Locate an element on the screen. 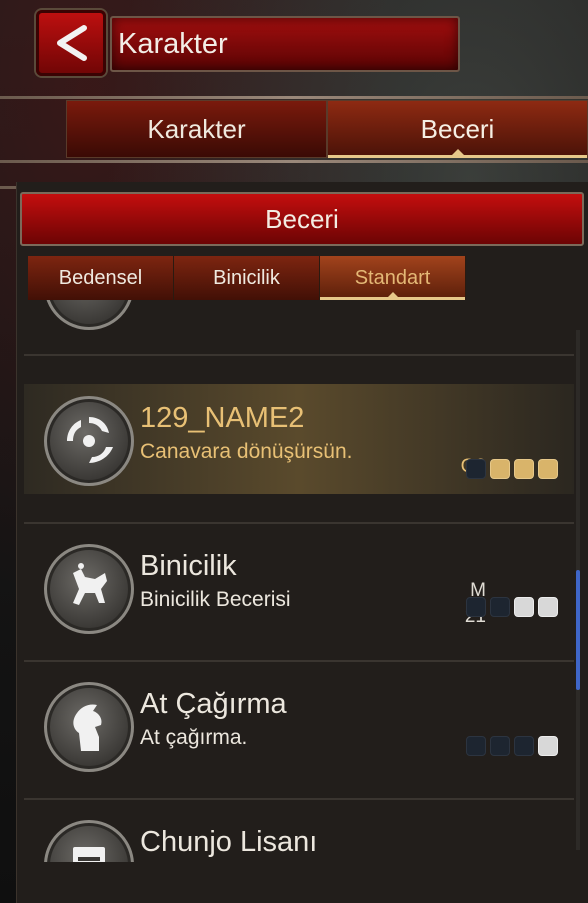 The height and width of the screenshot is (903, 588). tab-beceri: Beceri is located at coordinates (457, 129).